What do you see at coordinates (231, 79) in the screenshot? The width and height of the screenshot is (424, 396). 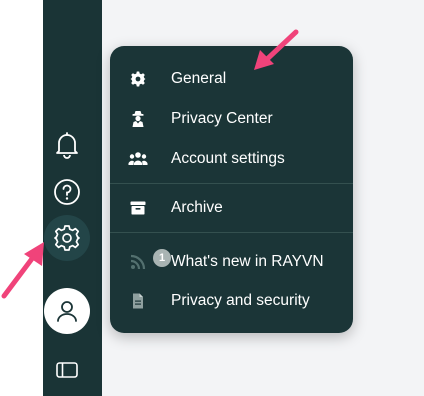 I see `menu-item-general: General` at bounding box center [231, 79].